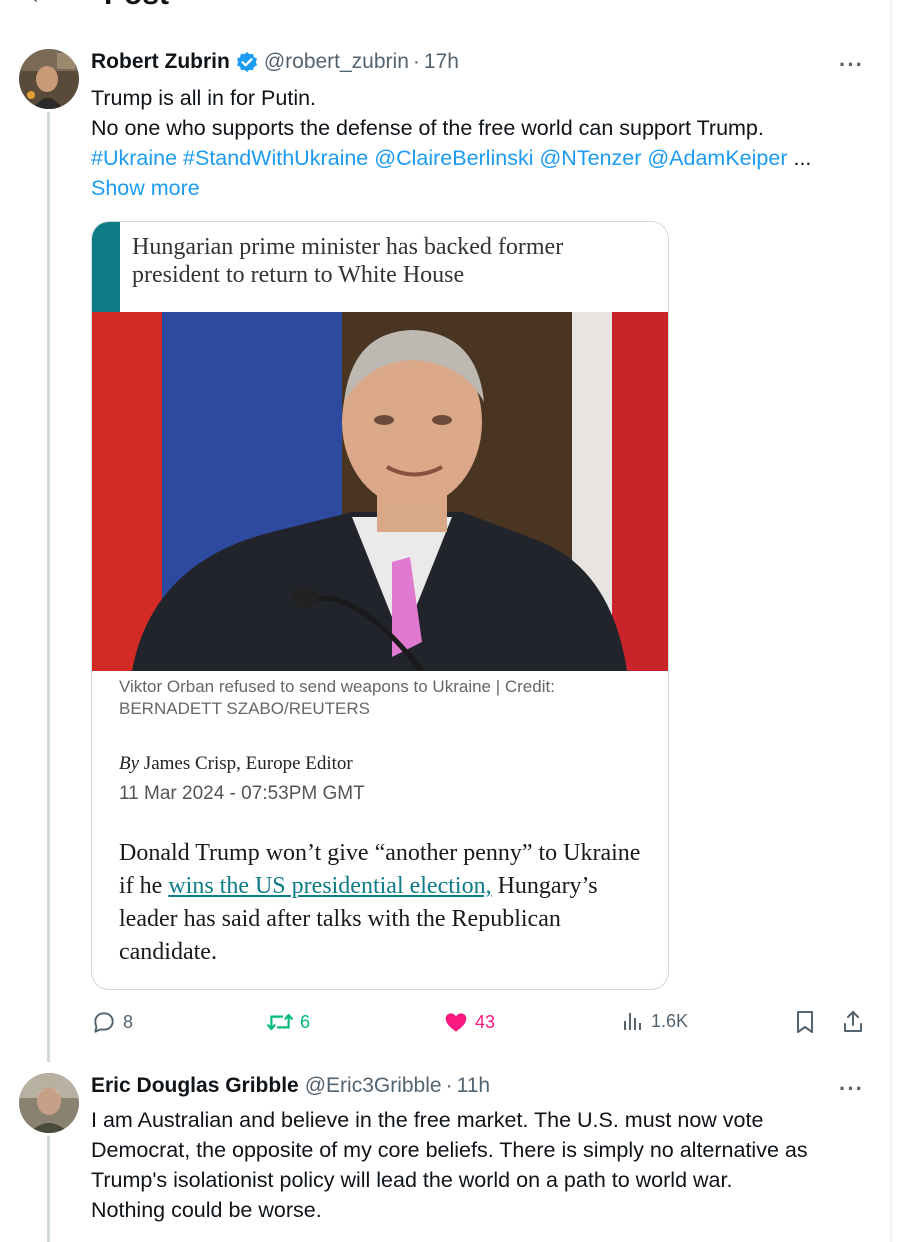 The width and height of the screenshot is (902, 1242). Describe the element at coordinates (248, 763) in the screenshot. I see `byline-author: James Crisp, Europe Editor` at that location.